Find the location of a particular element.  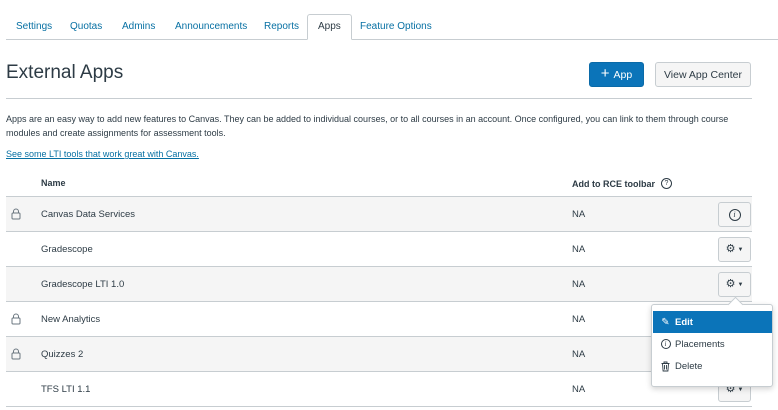

tab-feature-options: Feature Options is located at coordinates (396, 27).